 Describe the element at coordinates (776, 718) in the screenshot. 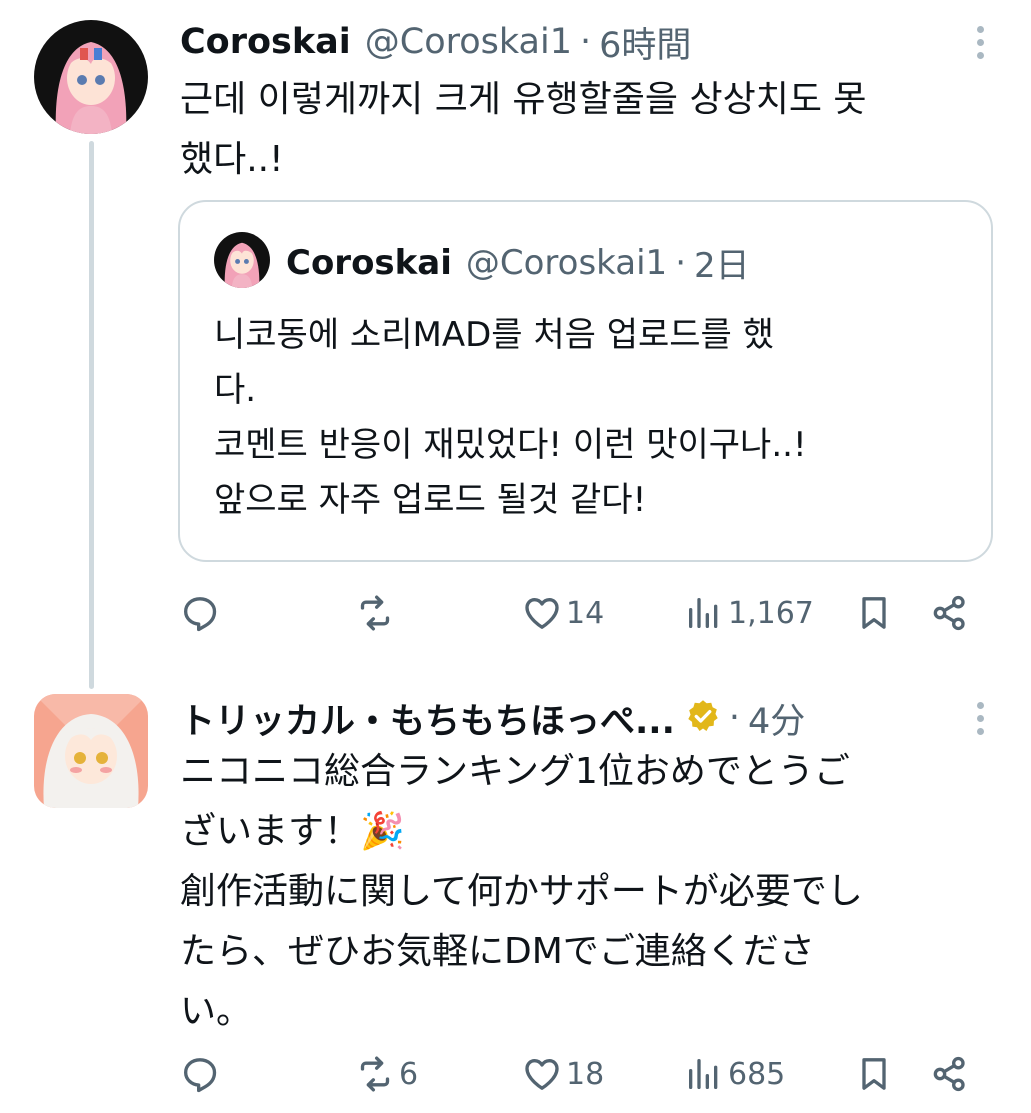

I see `timestamp: 4分` at that location.